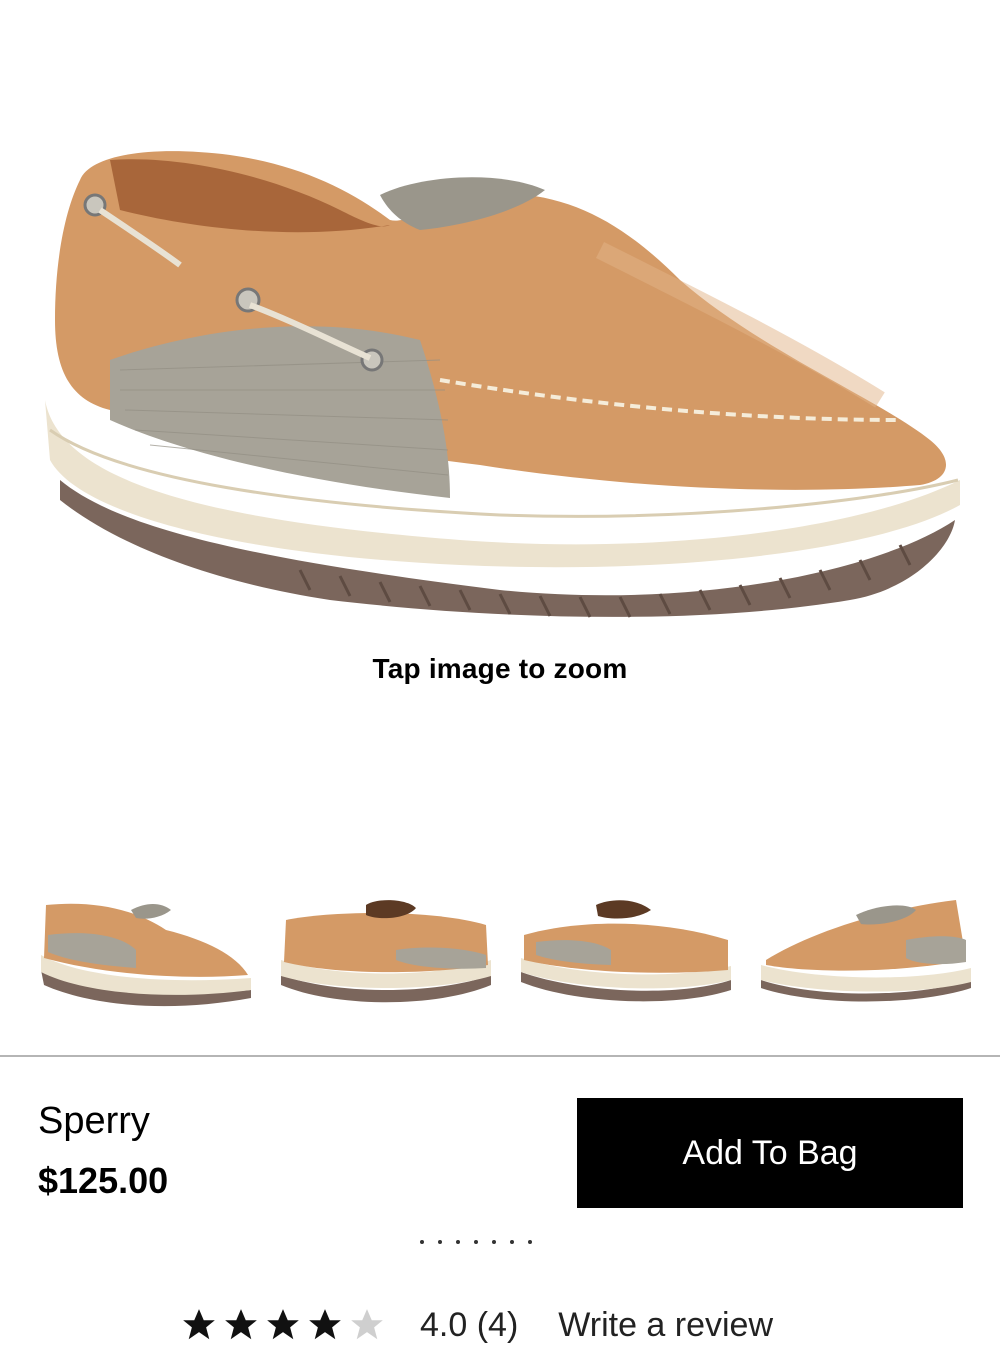  What do you see at coordinates (103, 1180) in the screenshot?
I see `product-price: $125.00` at bounding box center [103, 1180].